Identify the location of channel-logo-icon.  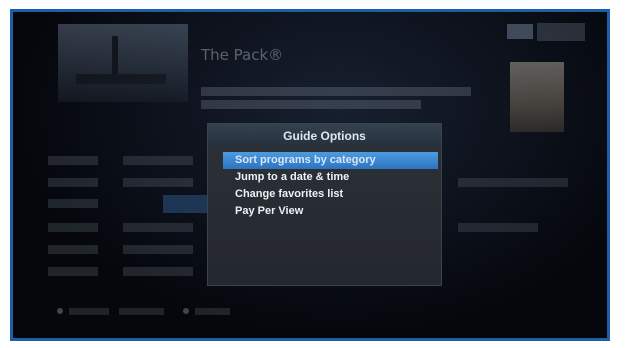
(520, 31).